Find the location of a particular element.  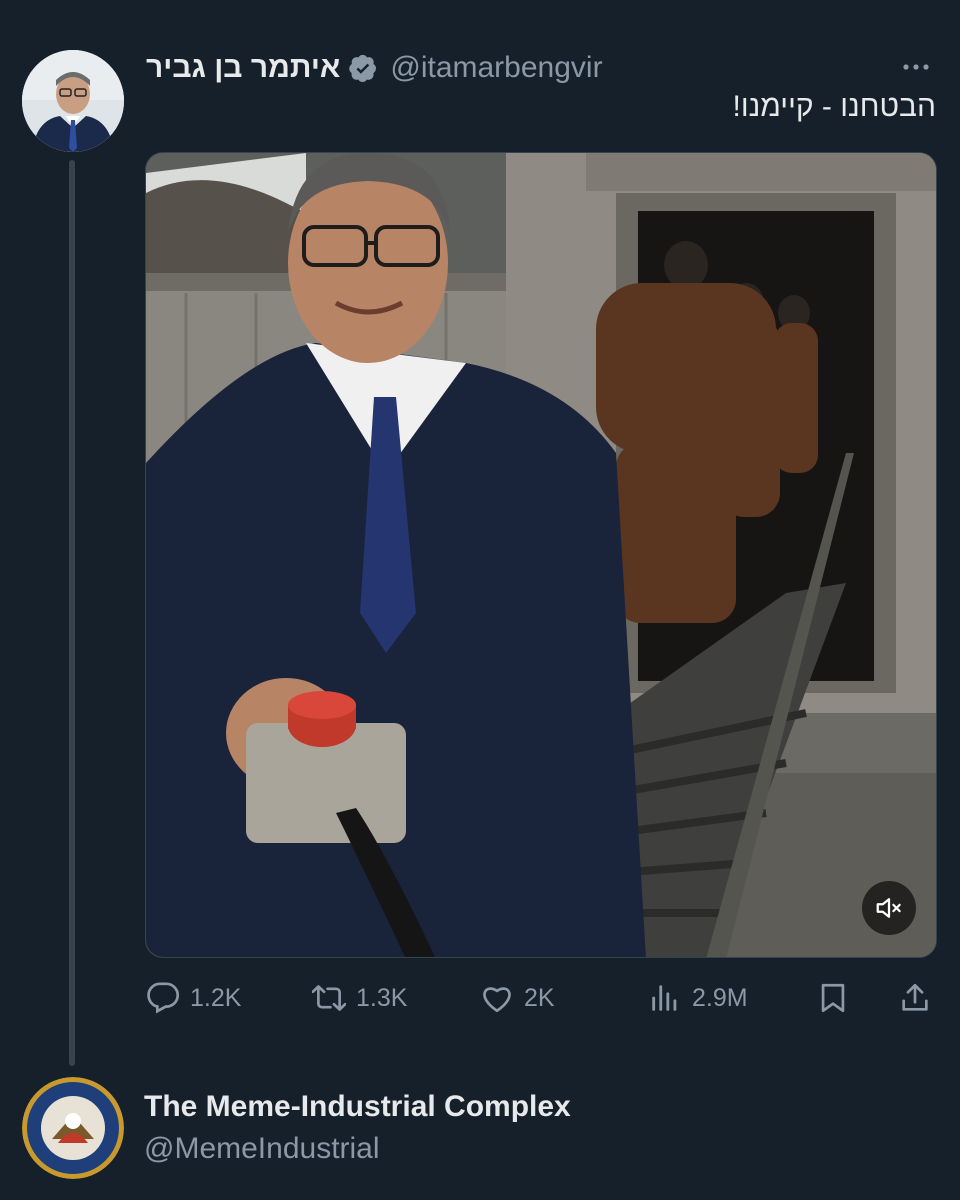

repost-button: 1.3K is located at coordinates (359, 998).